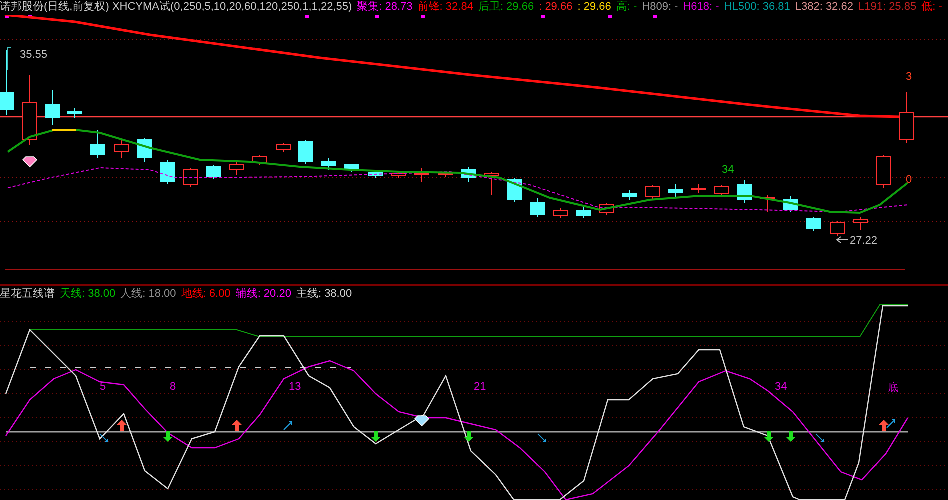 Image resolution: width=948 pixels, height=500 pixels. Describe the element at coordinates (88, 294) in the screenshot. I see `indicator-value: 天线: 38.00` at that location.